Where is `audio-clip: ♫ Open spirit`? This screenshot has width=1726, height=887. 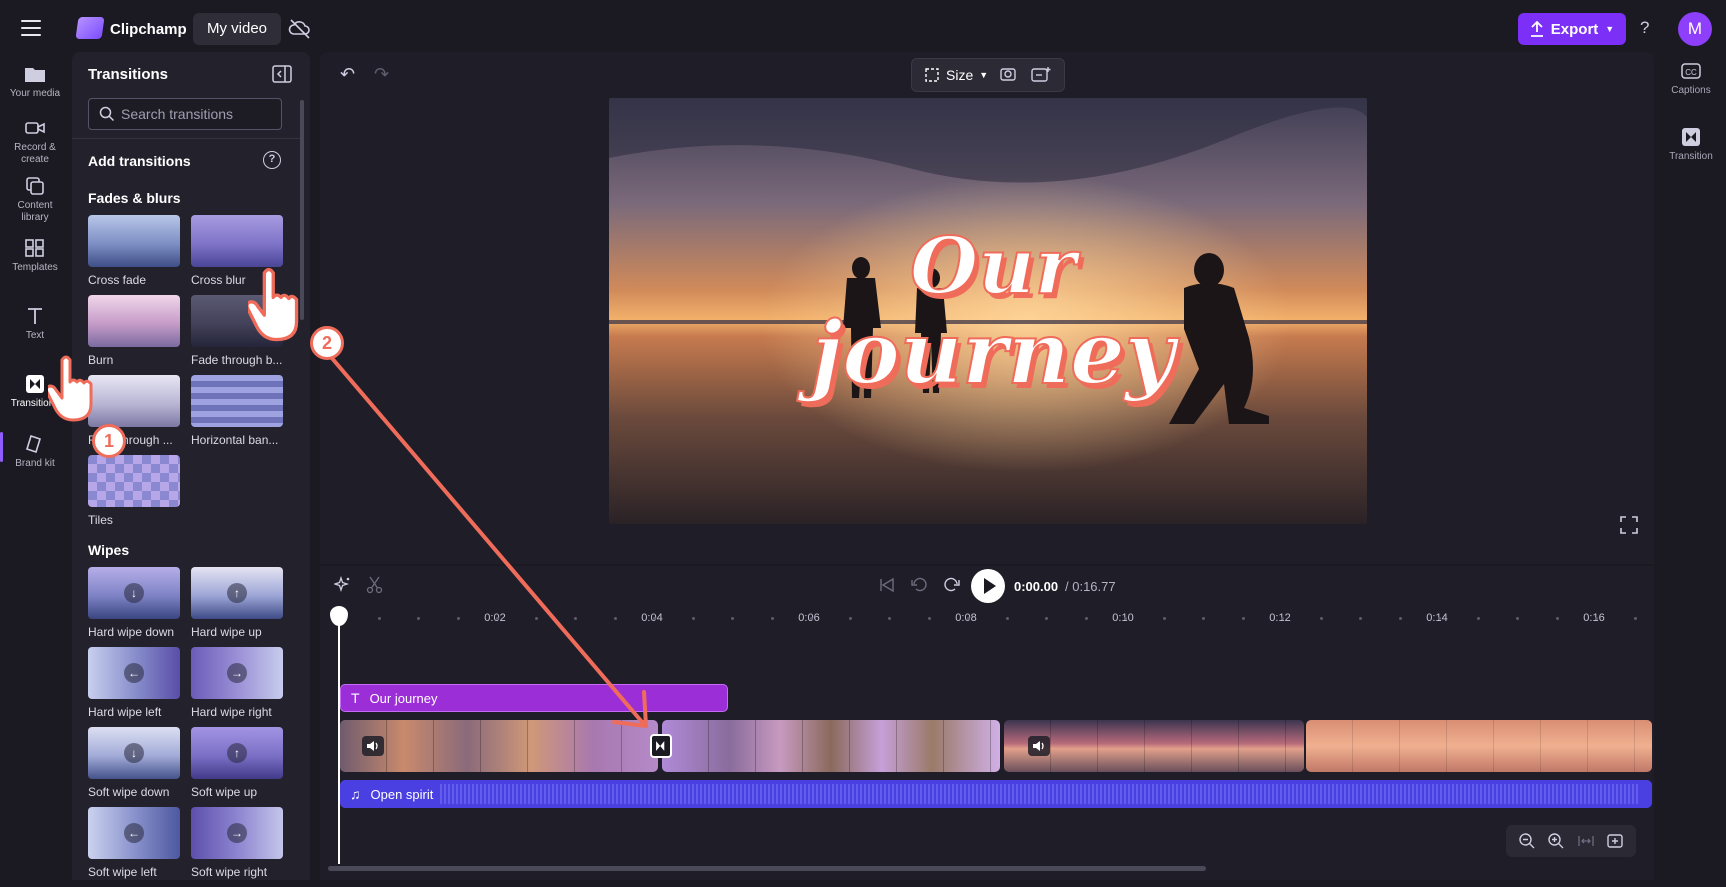
audio-clip: ♫ Open spirit is located at coordinates (996, 794).